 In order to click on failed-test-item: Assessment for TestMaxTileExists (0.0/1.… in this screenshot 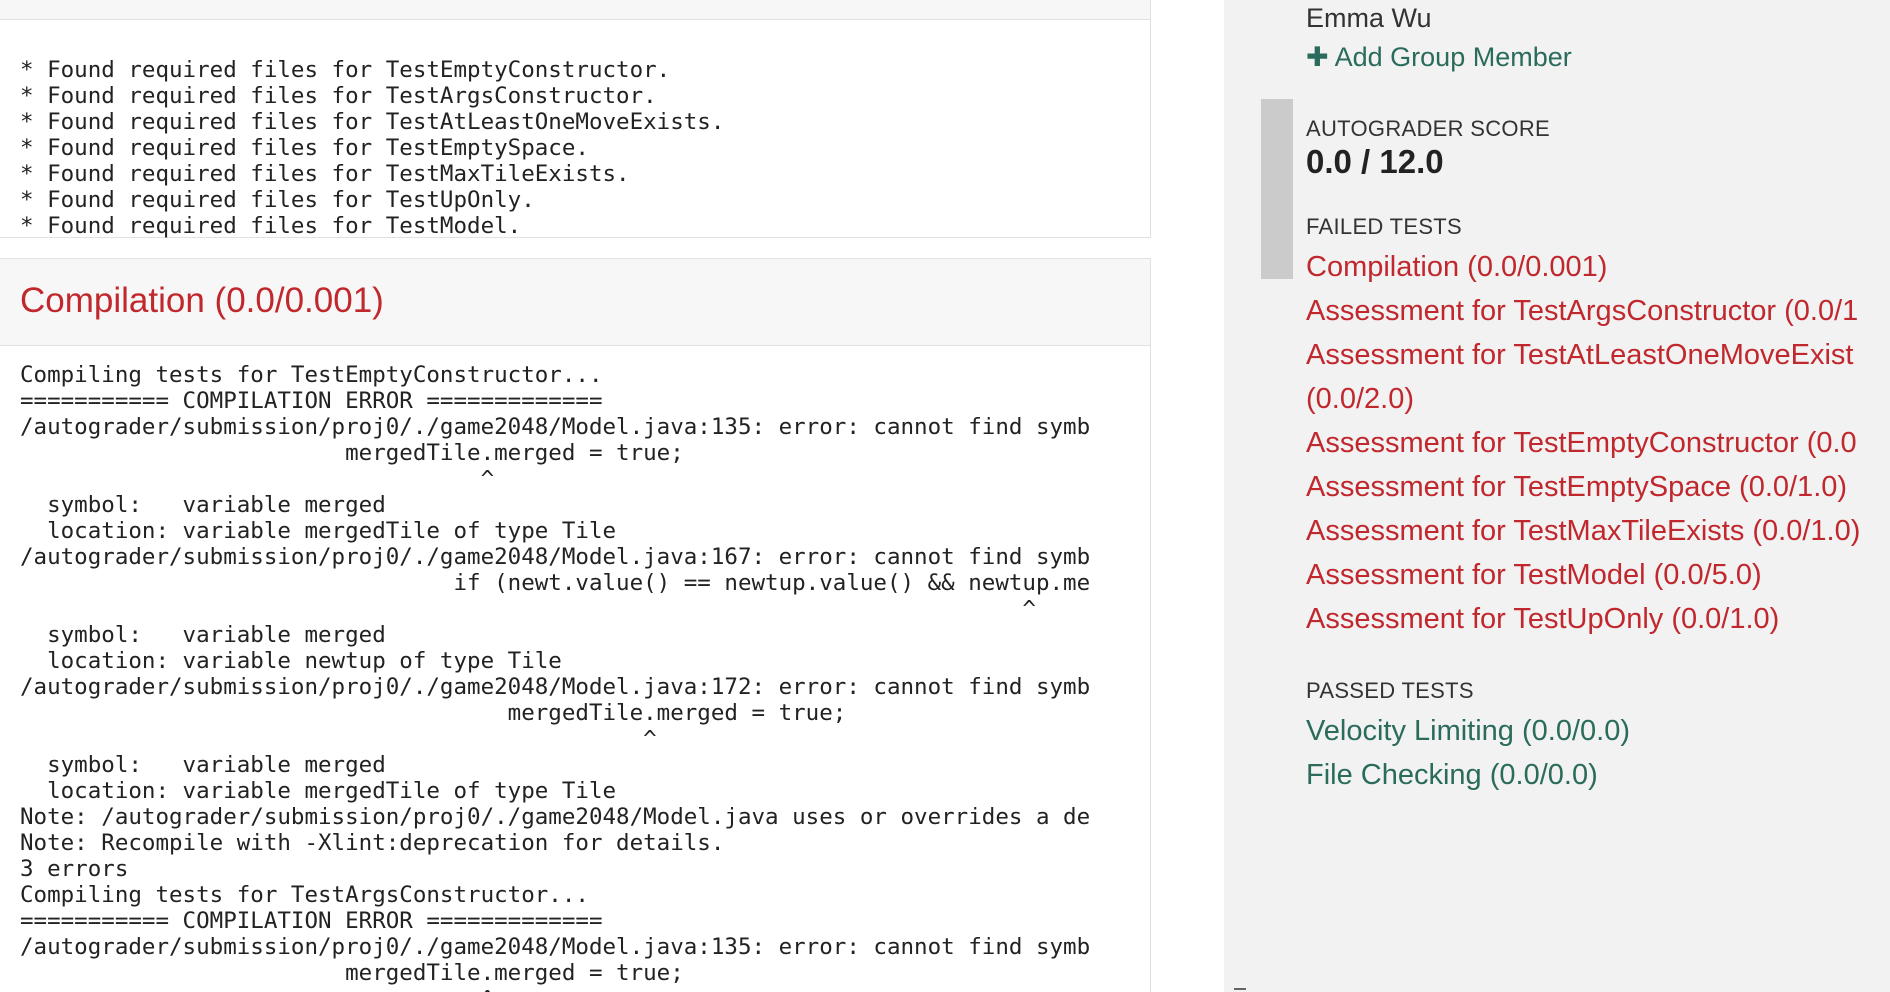, I will do `click(1583, 531)`.